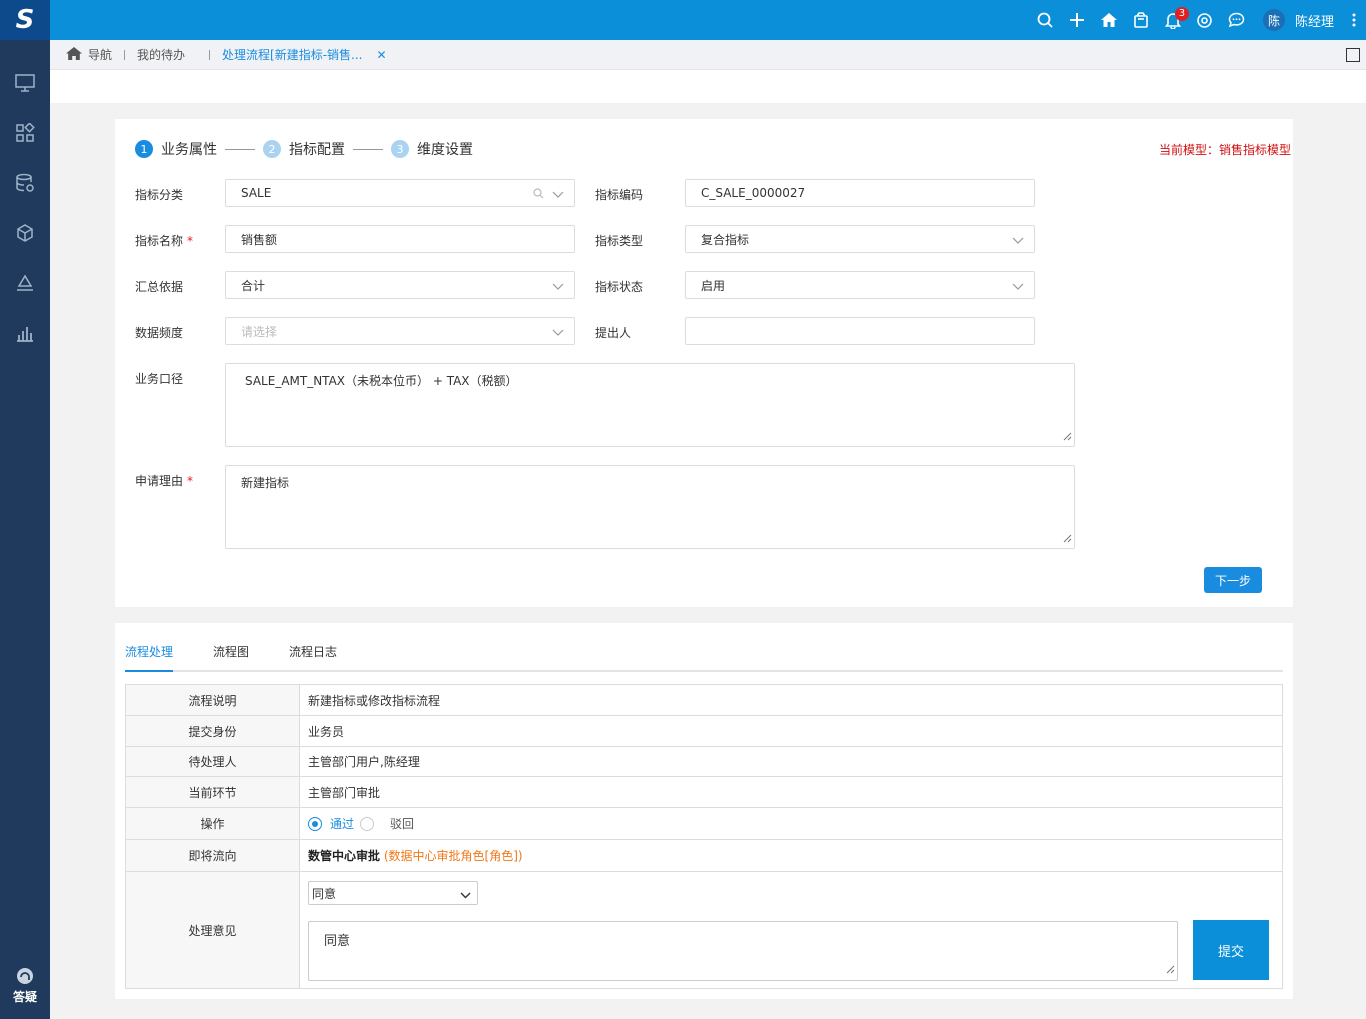  Describe the element at coordinates (613, 333) in the screenshot. I see `proposer-label: 提出人` at that location.